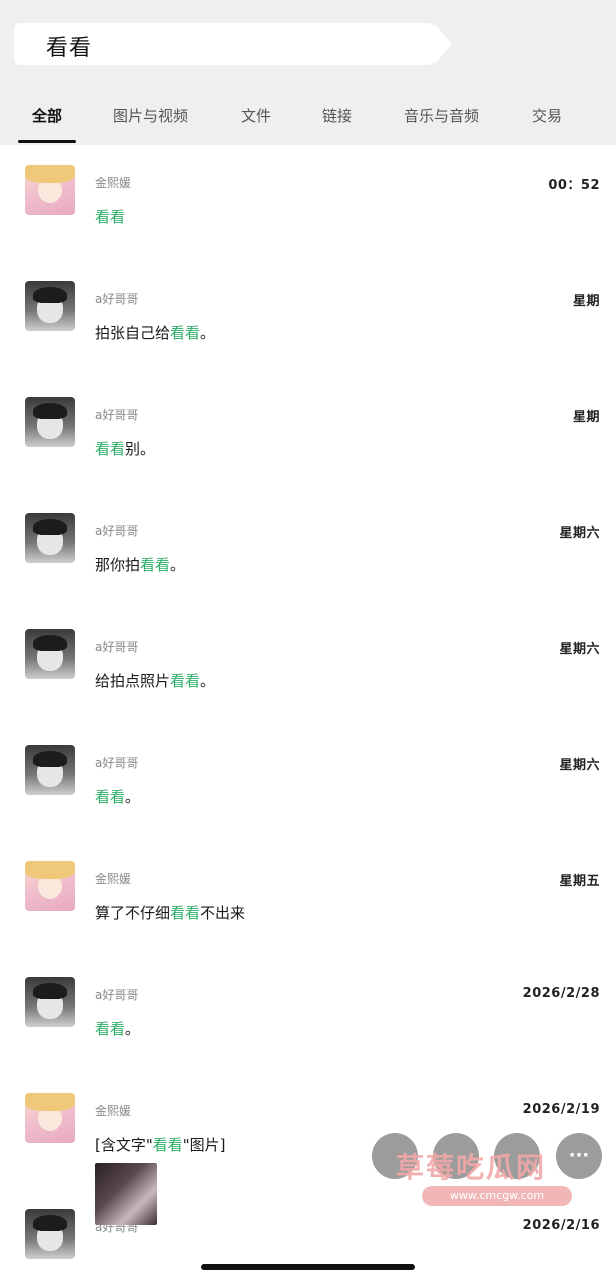 The width and height of the screenshot is (616, 1280). Describe the element at coordinates (126, 1194) in the screenshot. I see `image-thumbnail` at that location.